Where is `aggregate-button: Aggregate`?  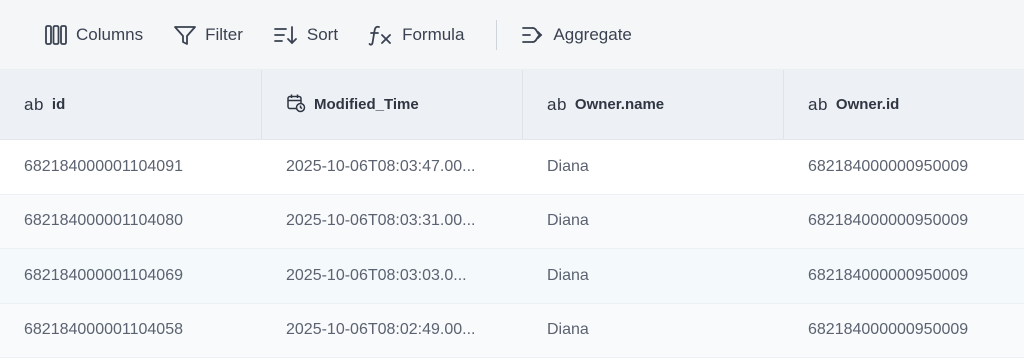 aggregate-button: Aggregate is located at coordinates (576, 35).